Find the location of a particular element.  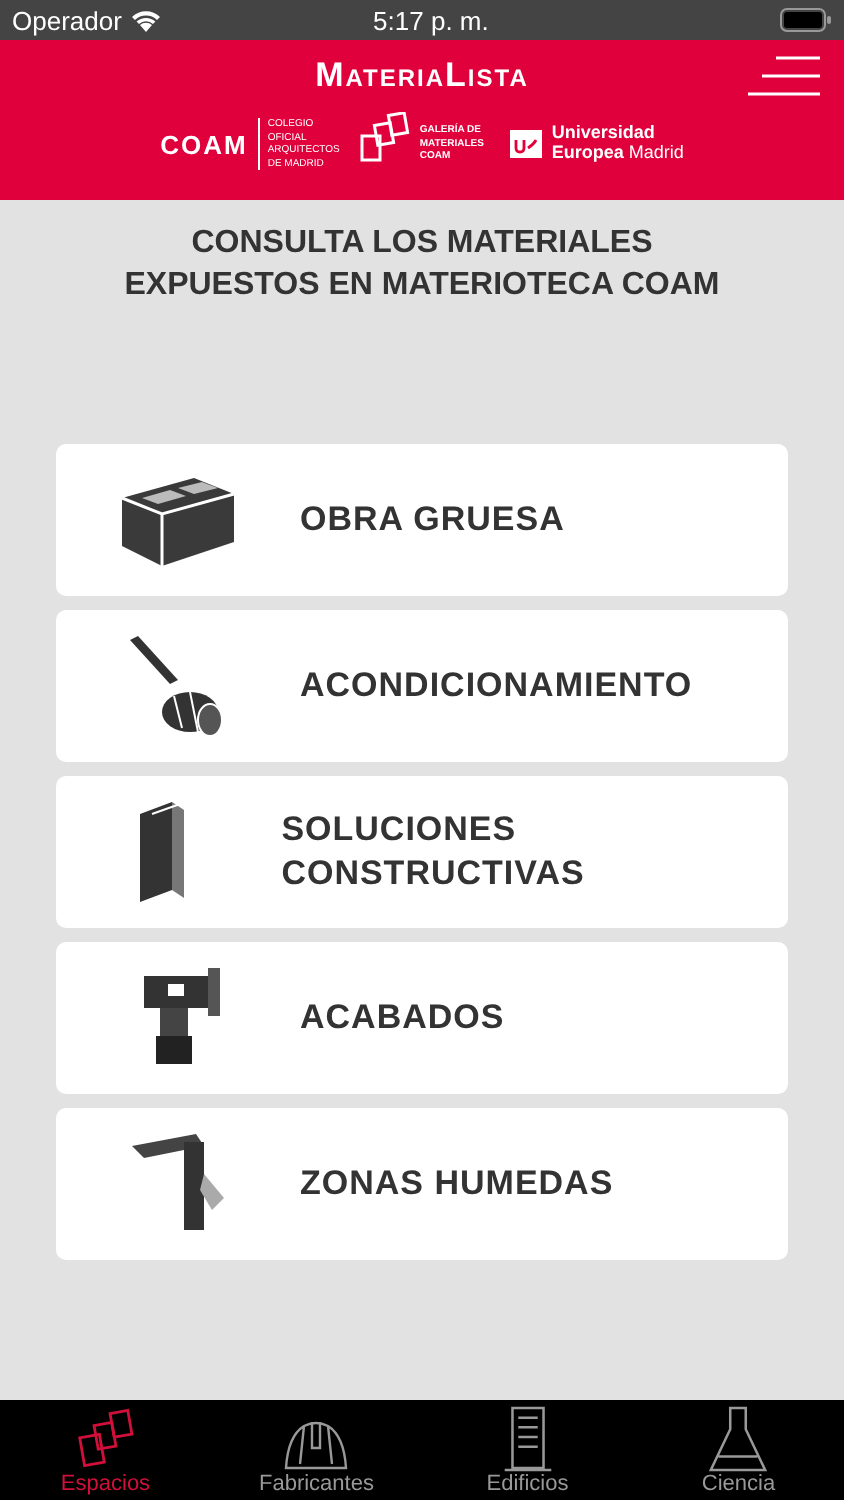

coam-logo: COAM is located at coordinates (204, 144).